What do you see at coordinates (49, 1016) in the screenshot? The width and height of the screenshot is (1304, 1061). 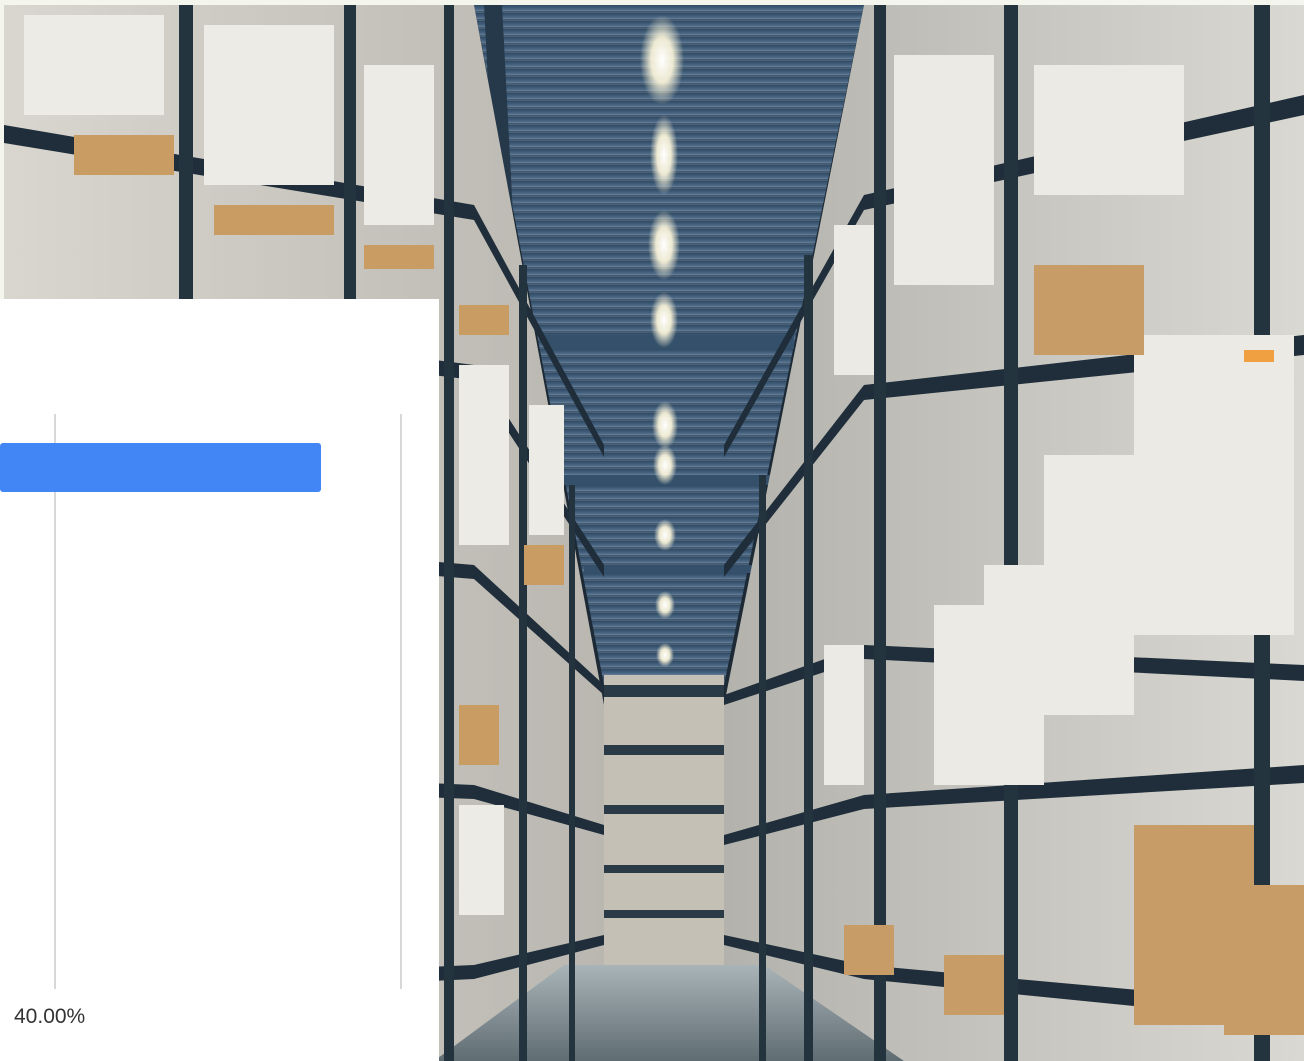 I see `x-tick-label-0: 40.00%` at bounding box center [49, 1016].